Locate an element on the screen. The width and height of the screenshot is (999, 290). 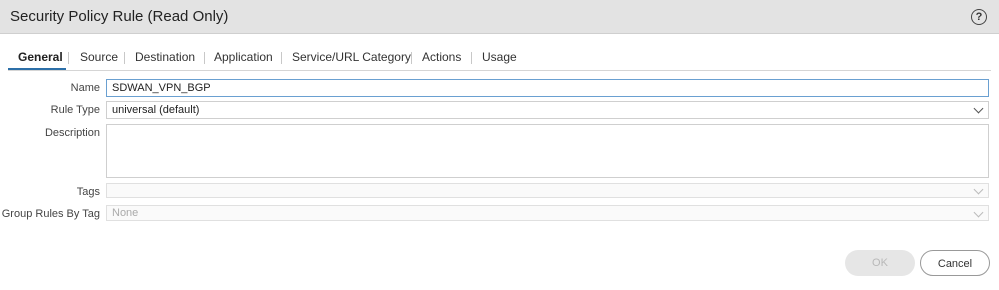
dialog-titlebar: Security Policy Rule (Read Only) ? is located at coordinates (499, 17).